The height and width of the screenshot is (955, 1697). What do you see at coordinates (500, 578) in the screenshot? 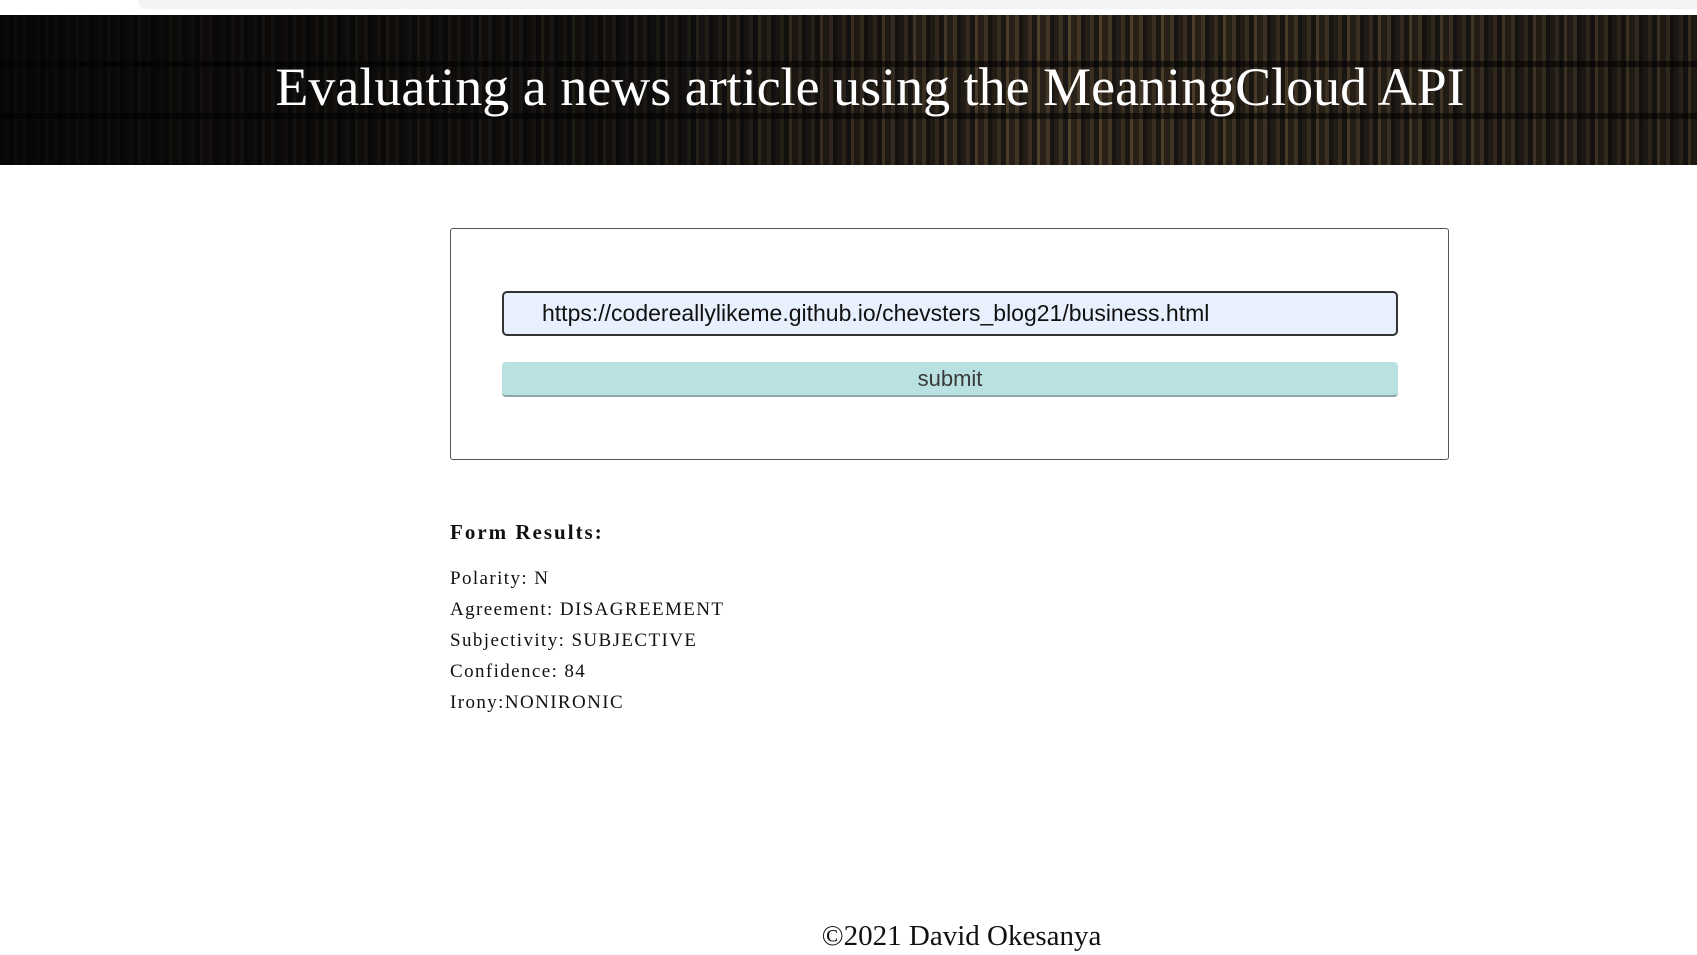
I see `result-polarity: Polarity: N` at bounding box center [500, 578].